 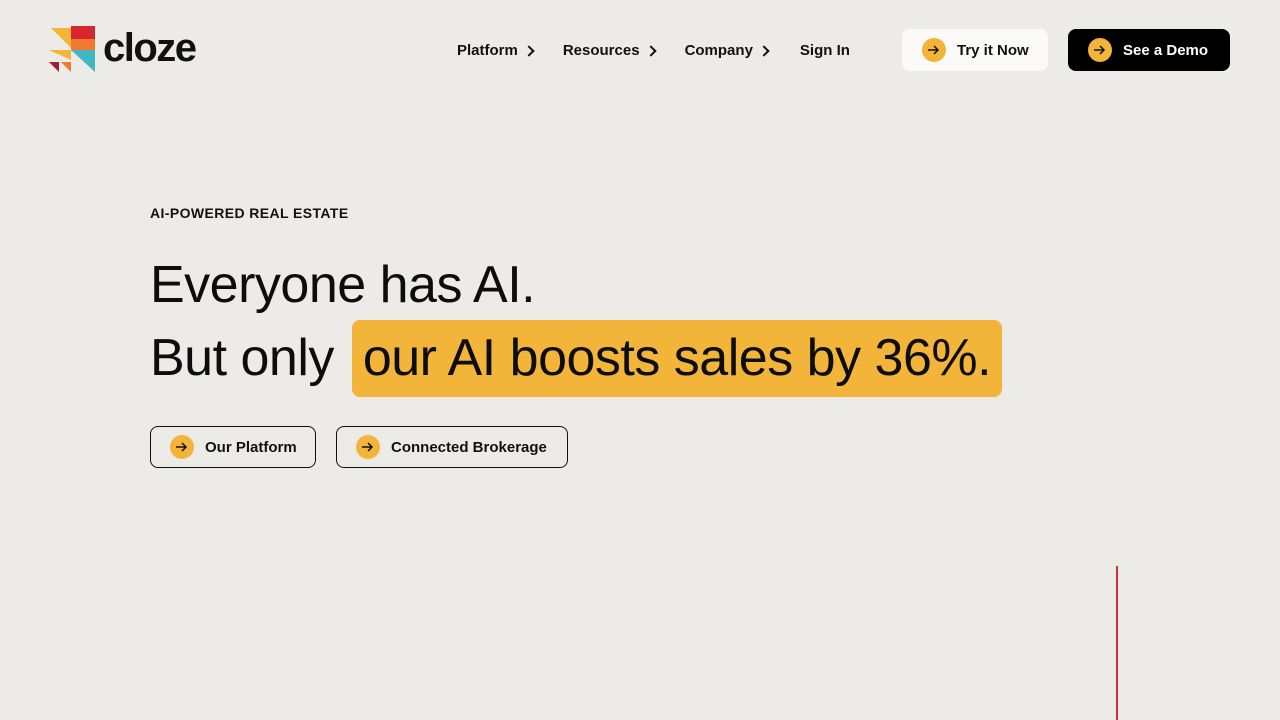 I want to click on nav-platform: Platform, so click(x=496, y=50).